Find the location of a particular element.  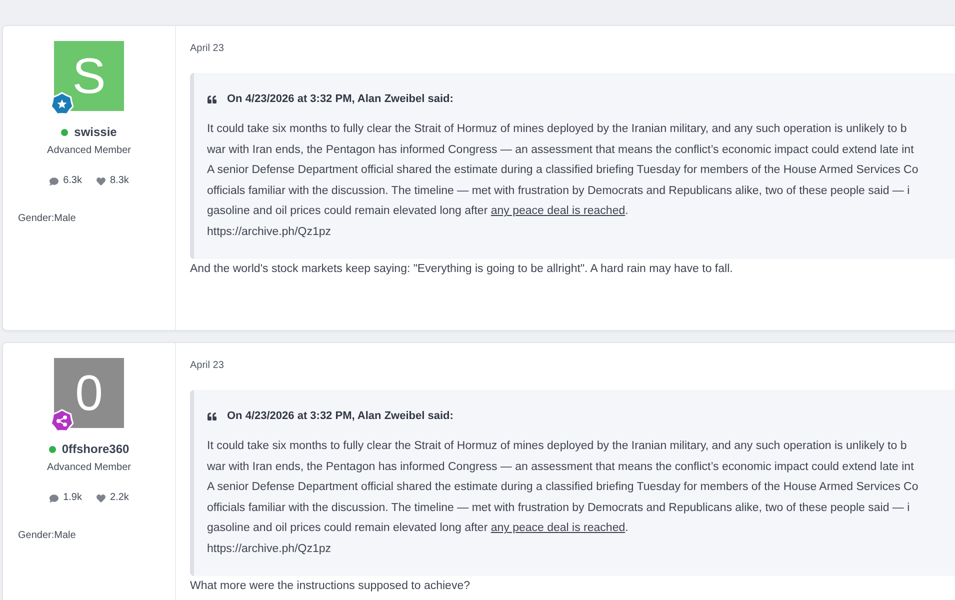

post-text: What more were the instructions supposed to achieve? is located at coordinates (330, 586).